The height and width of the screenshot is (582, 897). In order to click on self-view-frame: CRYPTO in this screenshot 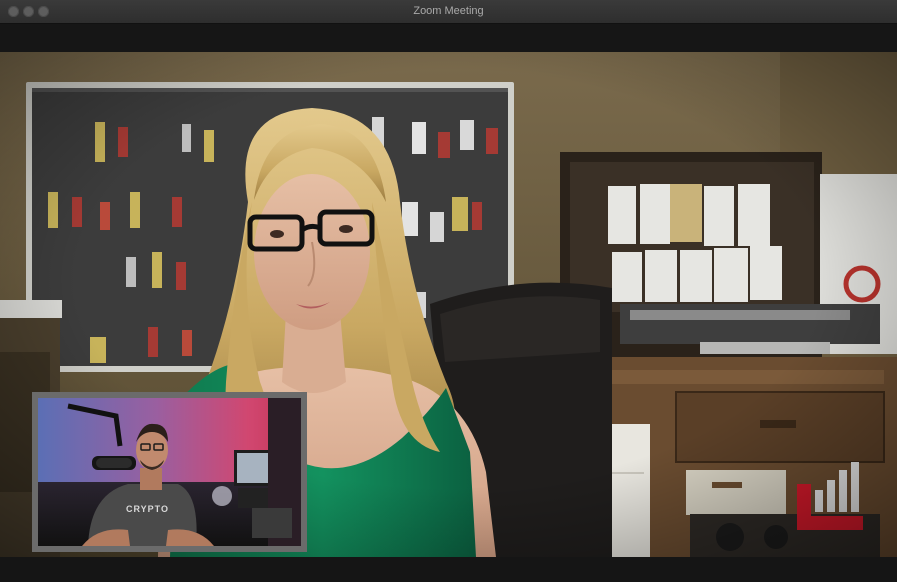, I will do `click(169, 472)`.